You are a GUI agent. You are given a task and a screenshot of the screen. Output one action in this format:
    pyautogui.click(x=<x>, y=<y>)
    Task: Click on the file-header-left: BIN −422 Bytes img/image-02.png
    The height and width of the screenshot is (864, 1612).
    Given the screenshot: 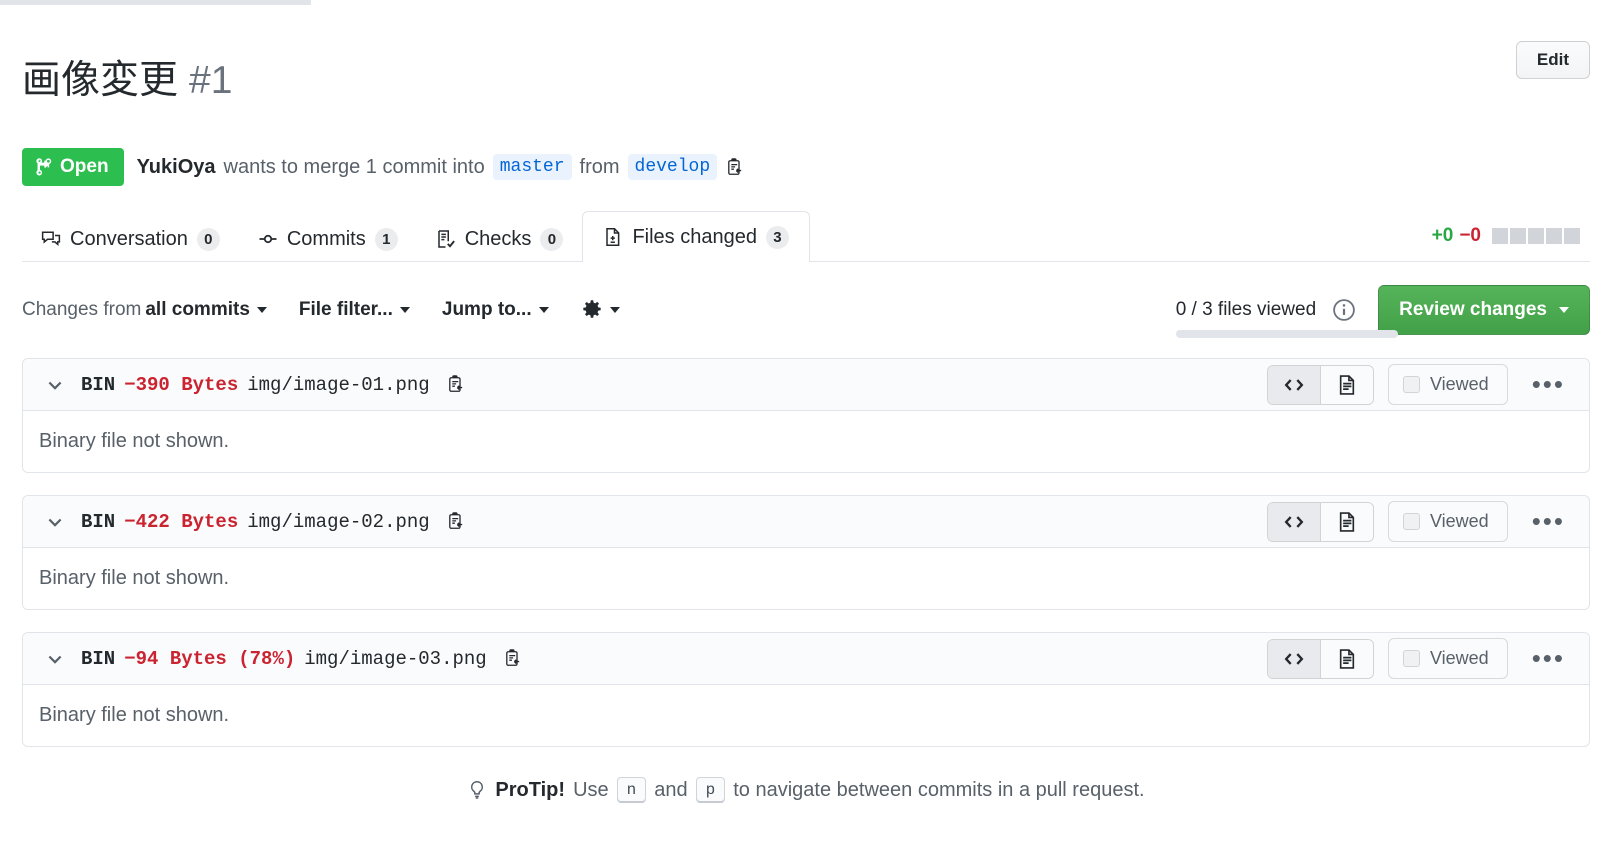 What is the action you would take?
    pyautogui.click(x=255, y=522)
    